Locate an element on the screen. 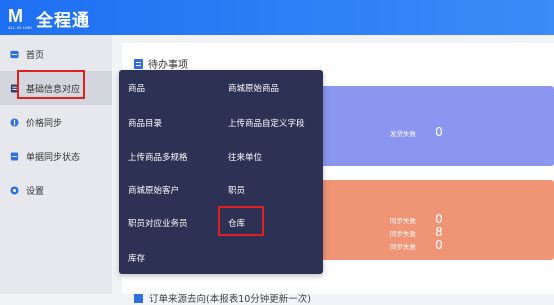 The image size is (554, 305). sidebar-item-price-sync: 价格同步 is located at coordinates (56, 122).